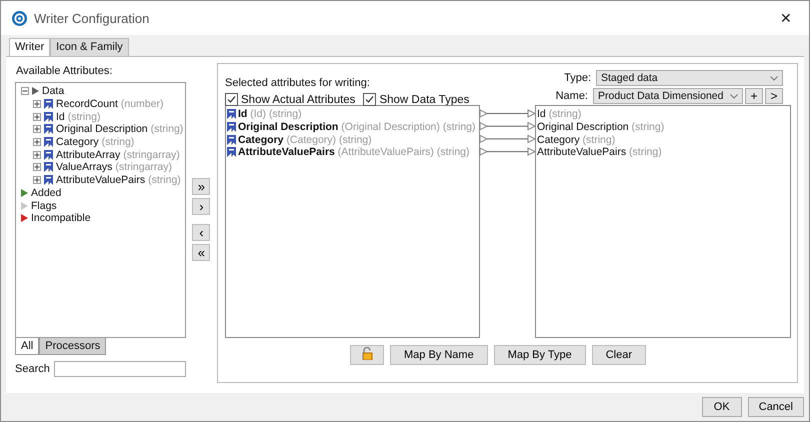 The image size is (810, 422). Describe the element at coordinates (424, 100) in the screenshot. I see `checkbox-label: Show Data Types` at that location.